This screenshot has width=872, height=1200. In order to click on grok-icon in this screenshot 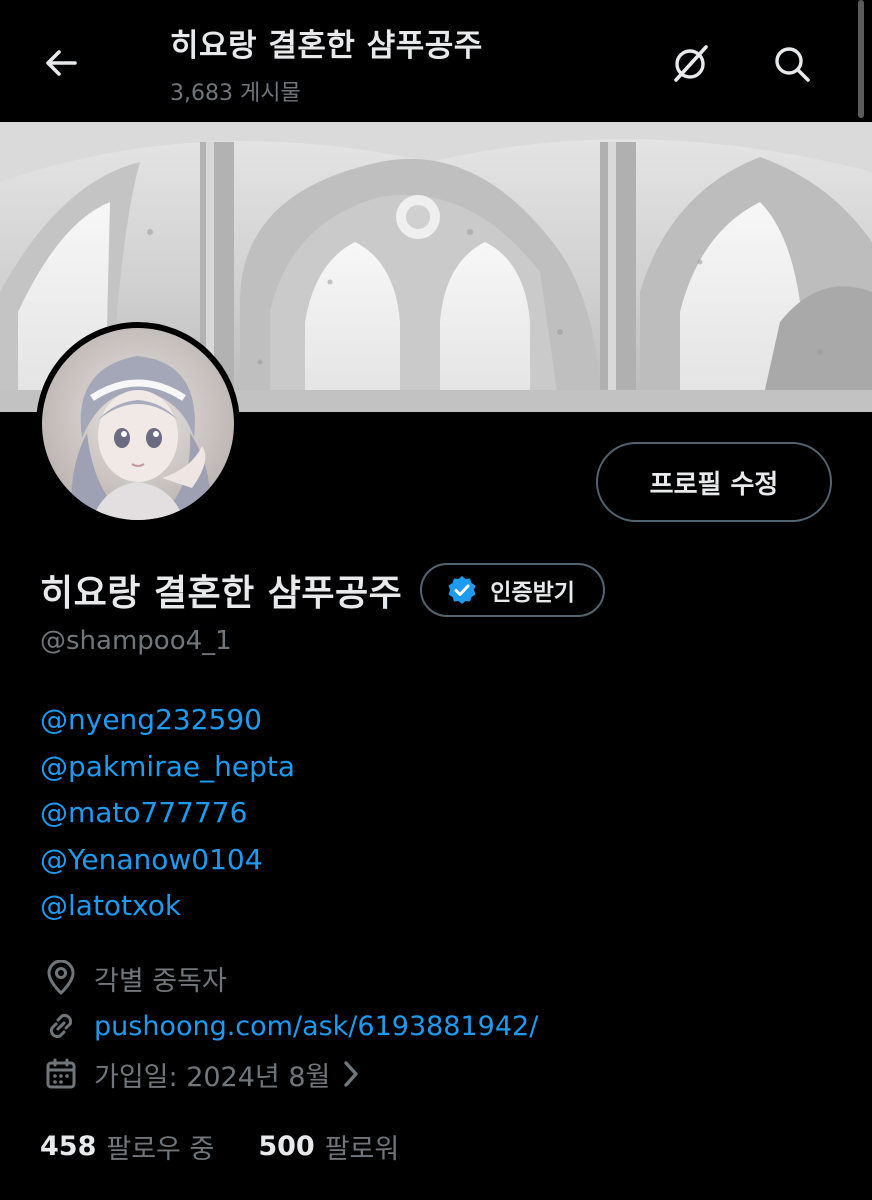, I will do `click(691, 63)`.